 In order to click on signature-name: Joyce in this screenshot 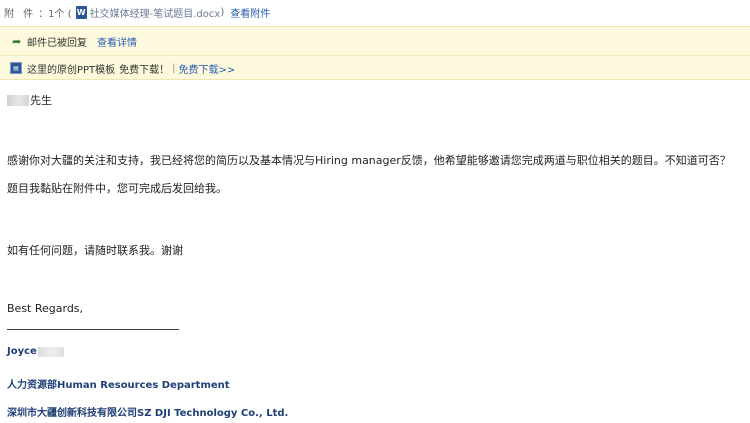, I will do `click(35, 351)`.